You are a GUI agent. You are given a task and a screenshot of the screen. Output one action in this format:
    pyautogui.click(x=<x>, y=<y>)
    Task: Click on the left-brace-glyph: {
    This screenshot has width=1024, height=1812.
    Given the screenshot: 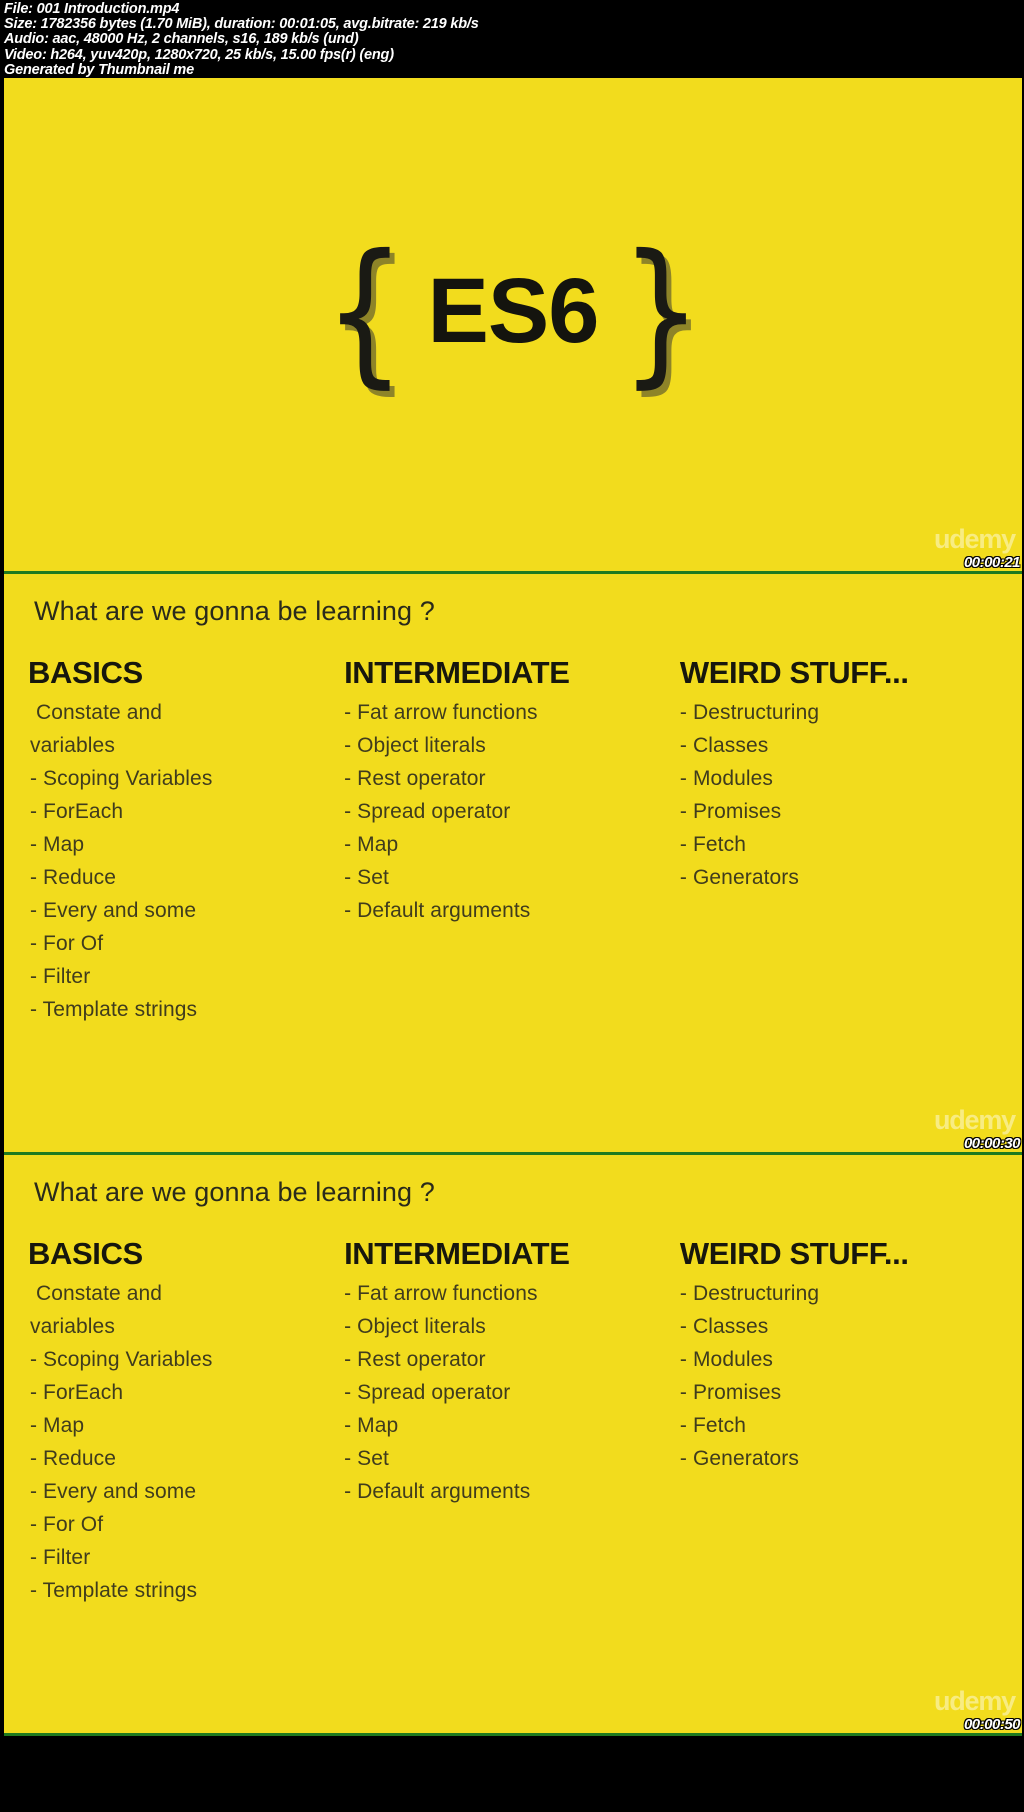 What is the action you would take?
    pyautogui.click(x=365, y=312)
    